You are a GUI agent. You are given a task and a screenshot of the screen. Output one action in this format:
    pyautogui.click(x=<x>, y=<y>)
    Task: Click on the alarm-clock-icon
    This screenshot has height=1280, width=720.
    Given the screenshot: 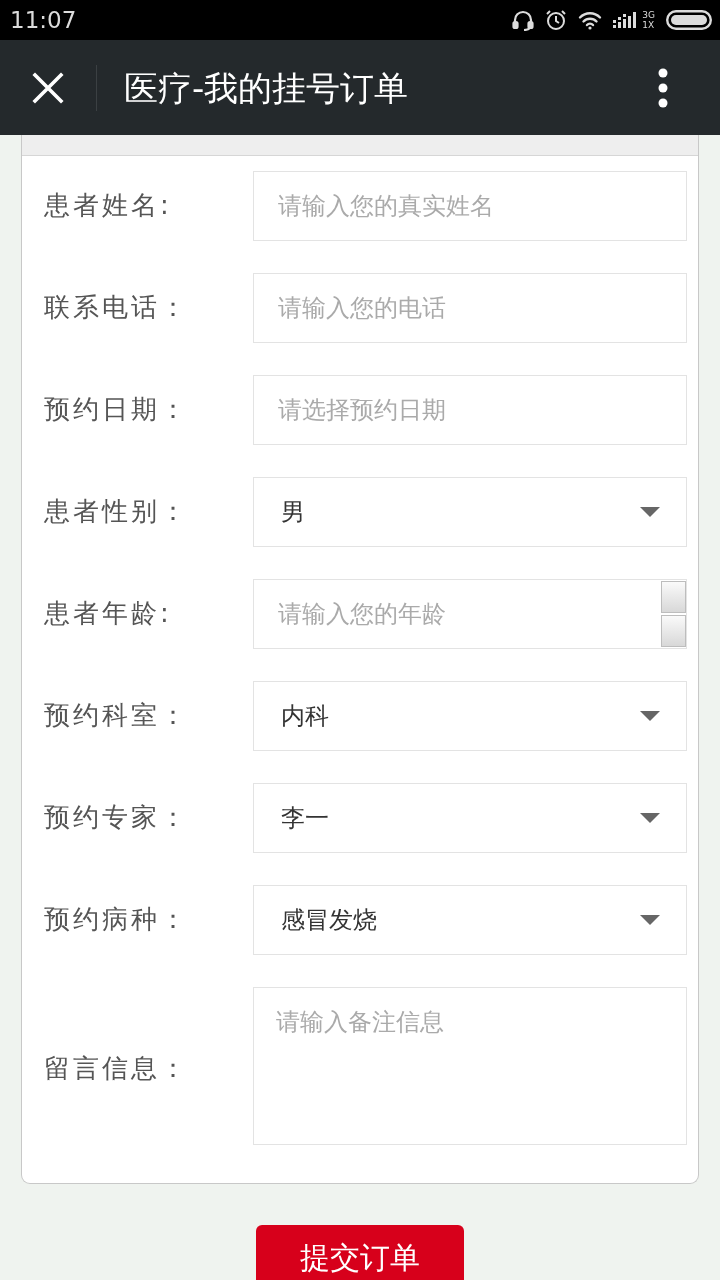 What is the action you would take?
    pyautogui.click(x=556, y=20)
    